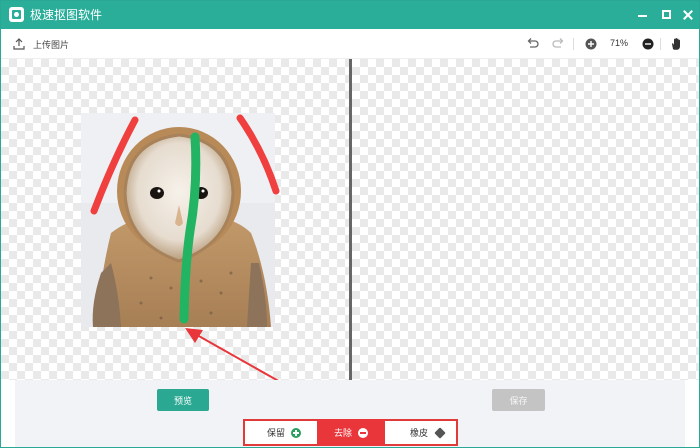 The height and width of the screenshot is (448, 700). What do you see at coordinates (648, 44) in the screenshot?
I see `zoom-out-icon` at bounding box center [648, 44].